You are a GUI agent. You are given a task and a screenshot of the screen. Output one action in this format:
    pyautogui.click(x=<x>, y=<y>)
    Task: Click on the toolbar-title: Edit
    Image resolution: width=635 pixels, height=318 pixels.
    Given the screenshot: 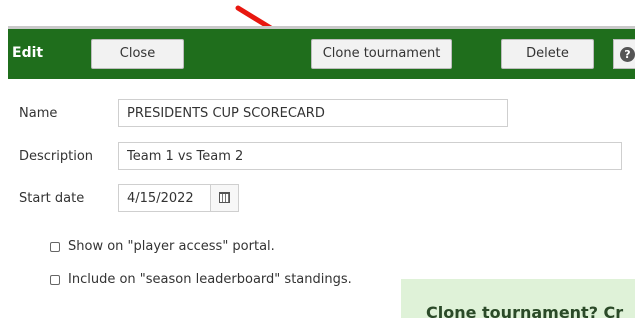 What is the action you would take?
    pyautogui.click(x=28, y=53)
    